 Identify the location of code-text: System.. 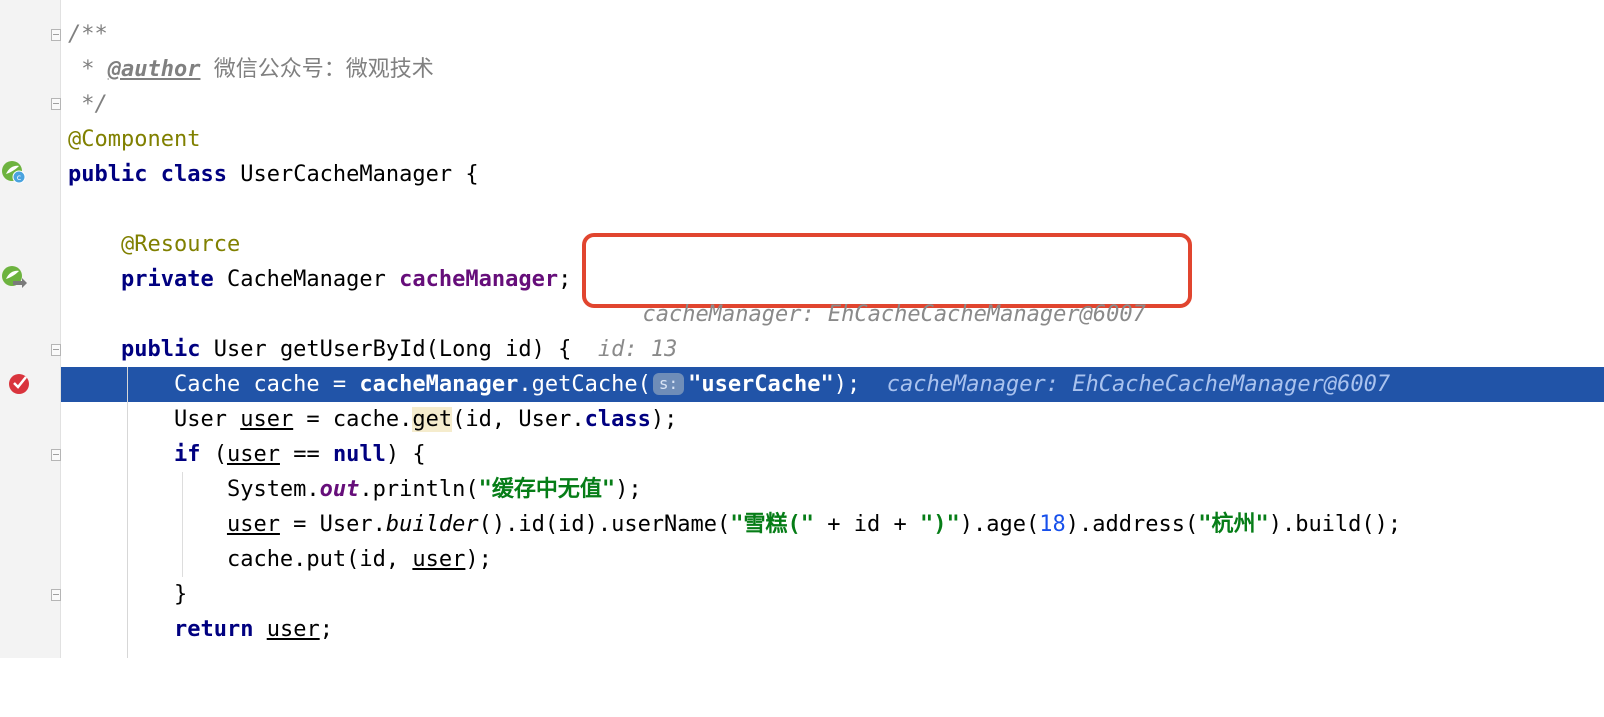
(273, 489).